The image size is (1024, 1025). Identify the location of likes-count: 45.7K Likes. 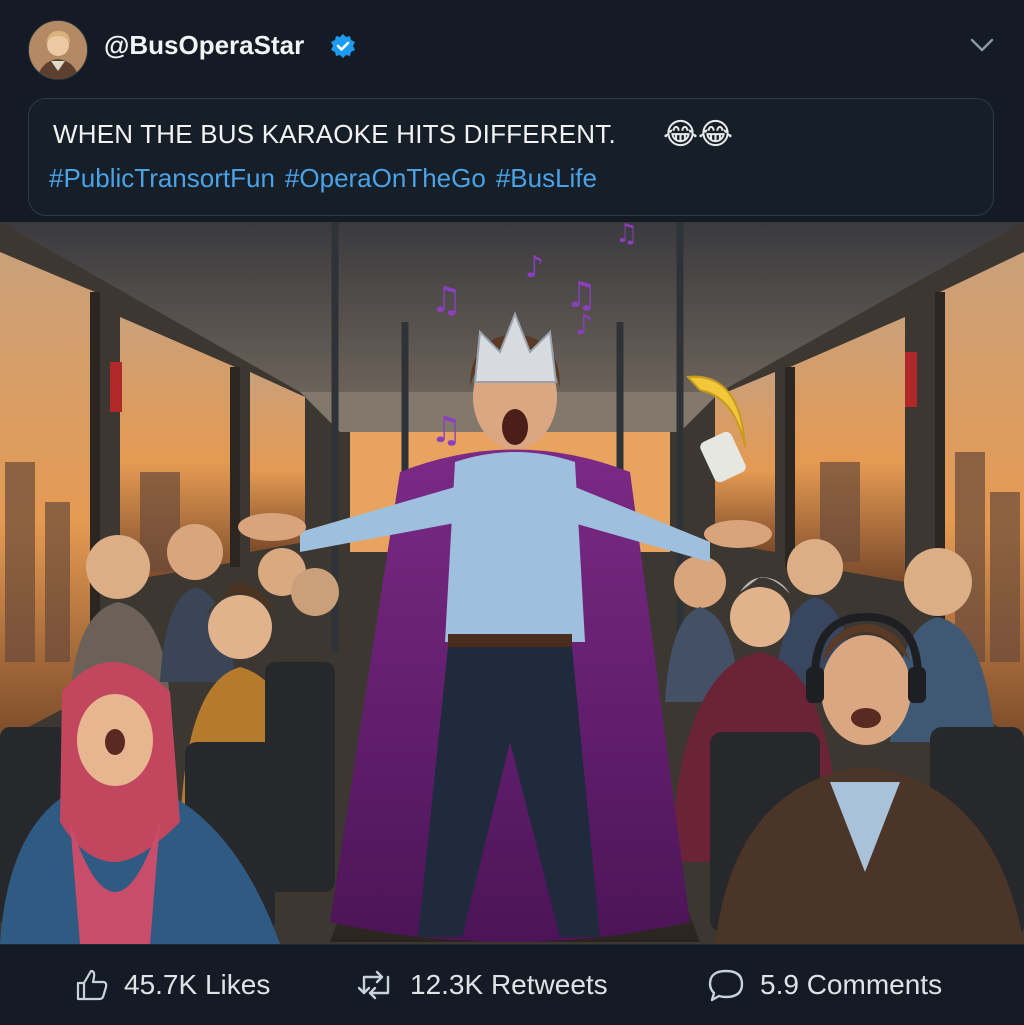
(197, 984).